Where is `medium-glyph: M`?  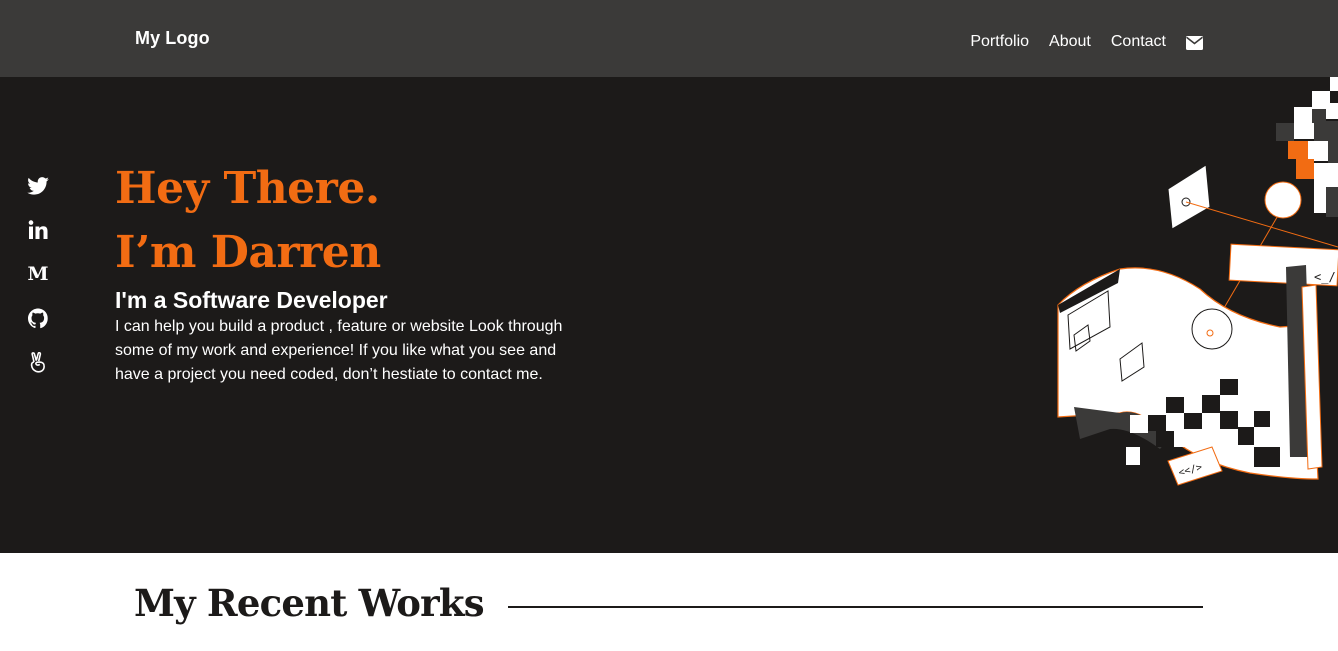 medium-glyph: M is located at coordinates (38, 274).